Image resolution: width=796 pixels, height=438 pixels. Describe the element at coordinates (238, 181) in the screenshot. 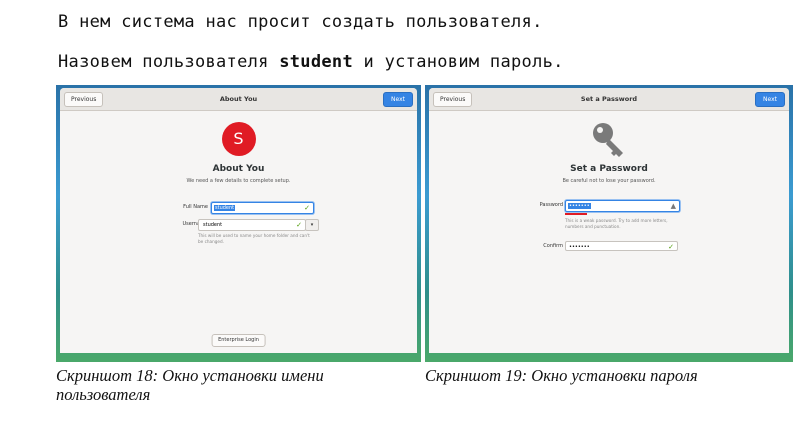

I see `page-subheading: We need a few details to complete setup.` at that location.